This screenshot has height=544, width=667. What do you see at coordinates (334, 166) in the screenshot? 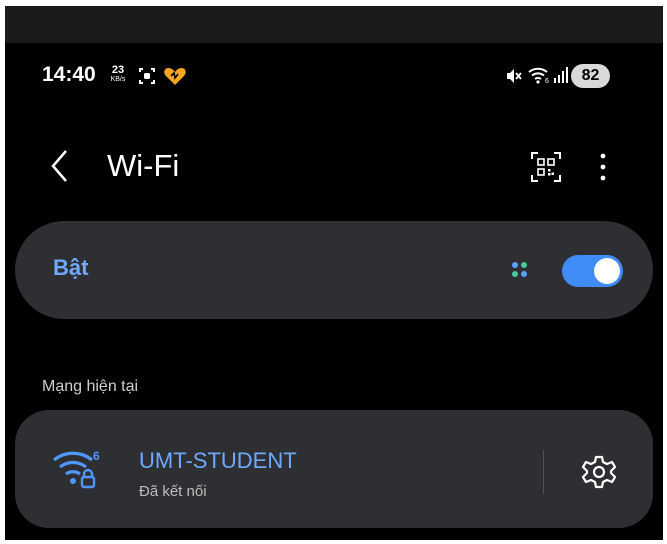
I see `app-bar: Wi-Fi` at bounding box center [334, 166].